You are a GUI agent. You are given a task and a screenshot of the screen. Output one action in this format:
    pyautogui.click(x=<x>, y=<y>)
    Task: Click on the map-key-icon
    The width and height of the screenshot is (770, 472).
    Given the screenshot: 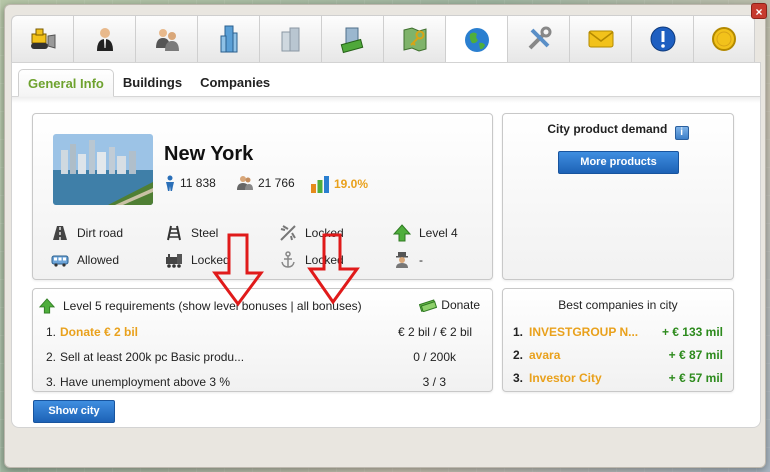 What is the action you would take?
    pyautogui.click(x=414, y=39)
    